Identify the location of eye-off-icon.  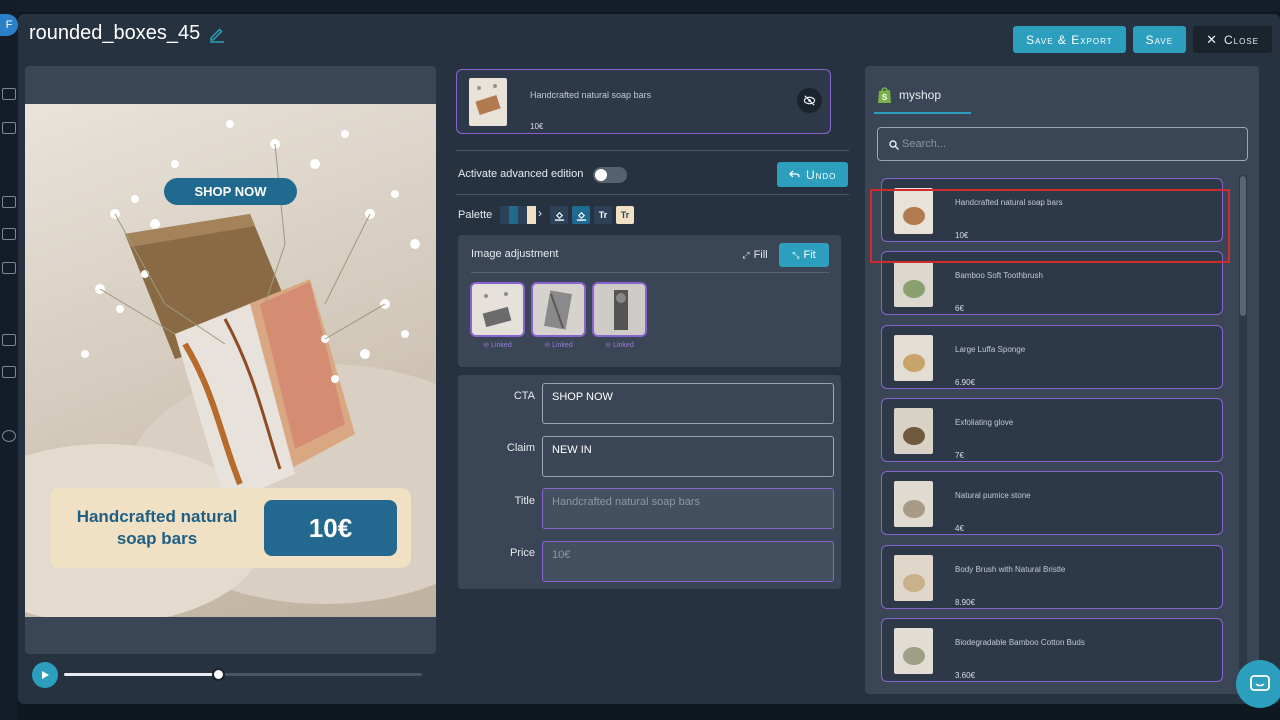
(809, 100).